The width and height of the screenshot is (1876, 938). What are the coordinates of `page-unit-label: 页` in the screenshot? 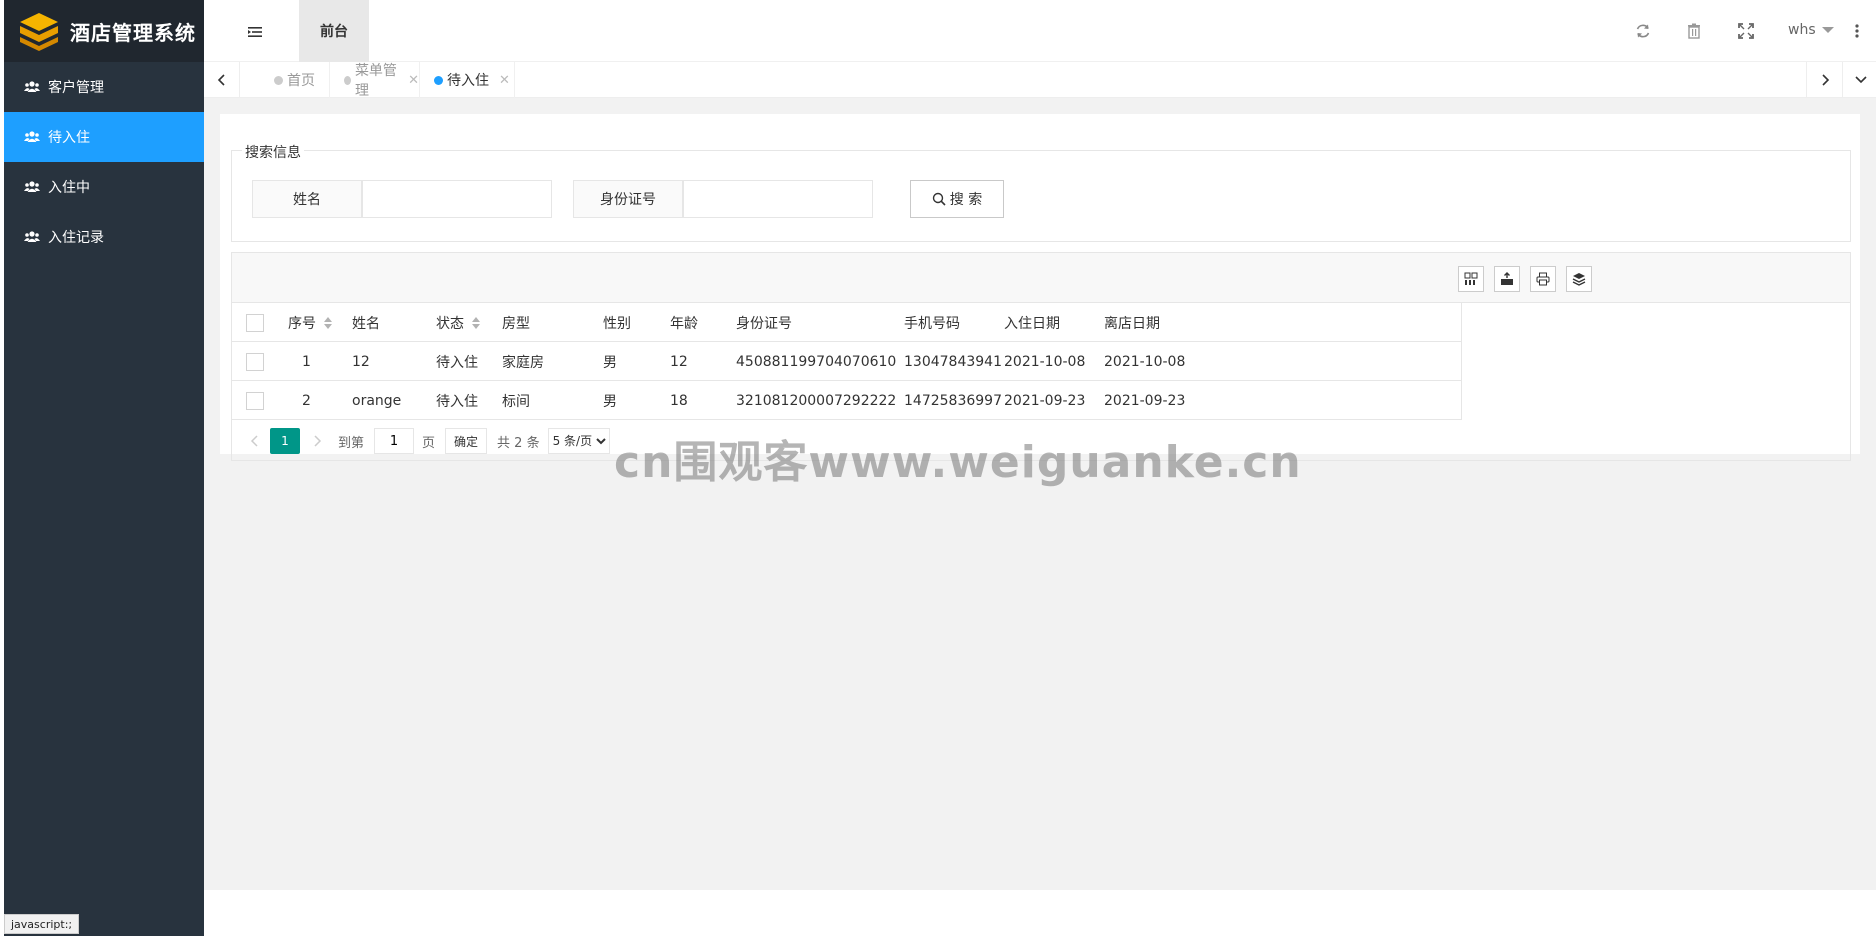 It's located at (429, 443).